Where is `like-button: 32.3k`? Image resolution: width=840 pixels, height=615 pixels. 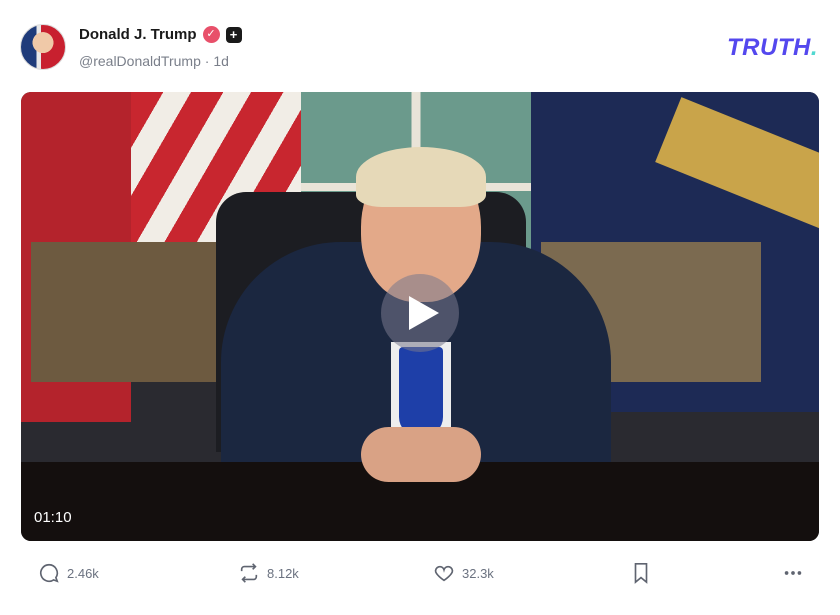
like-button: 32.3k is located at coordinates (463, 573).